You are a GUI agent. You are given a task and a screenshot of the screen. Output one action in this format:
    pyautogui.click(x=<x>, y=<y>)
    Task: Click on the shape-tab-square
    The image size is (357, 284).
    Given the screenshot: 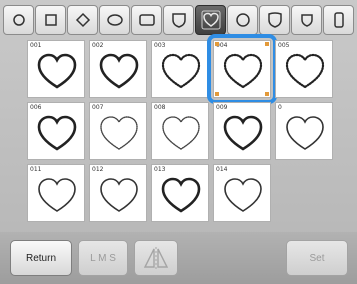 What is the action you would take?
    pyautogui.click(x=50, y=20)
    